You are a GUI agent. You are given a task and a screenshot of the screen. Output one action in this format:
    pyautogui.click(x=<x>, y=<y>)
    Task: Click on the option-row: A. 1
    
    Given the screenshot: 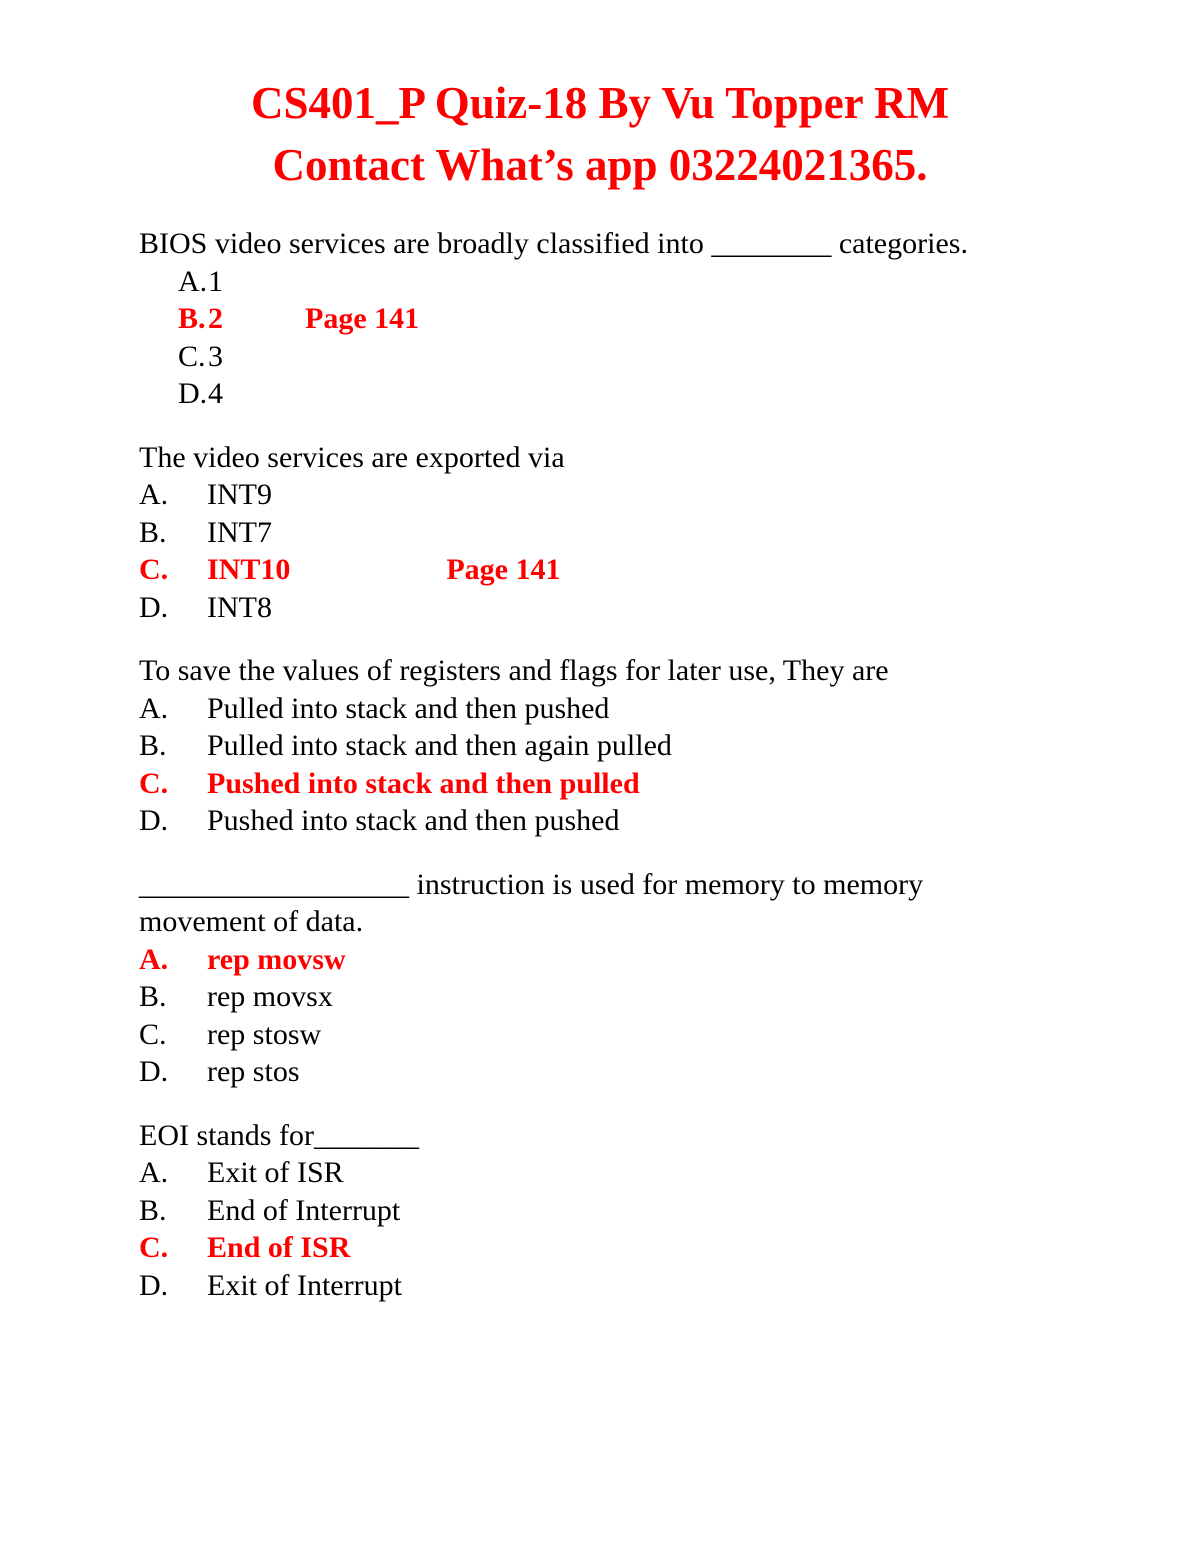 What is the action you would take?
    pyautogui.click(x=658, y=282)
    